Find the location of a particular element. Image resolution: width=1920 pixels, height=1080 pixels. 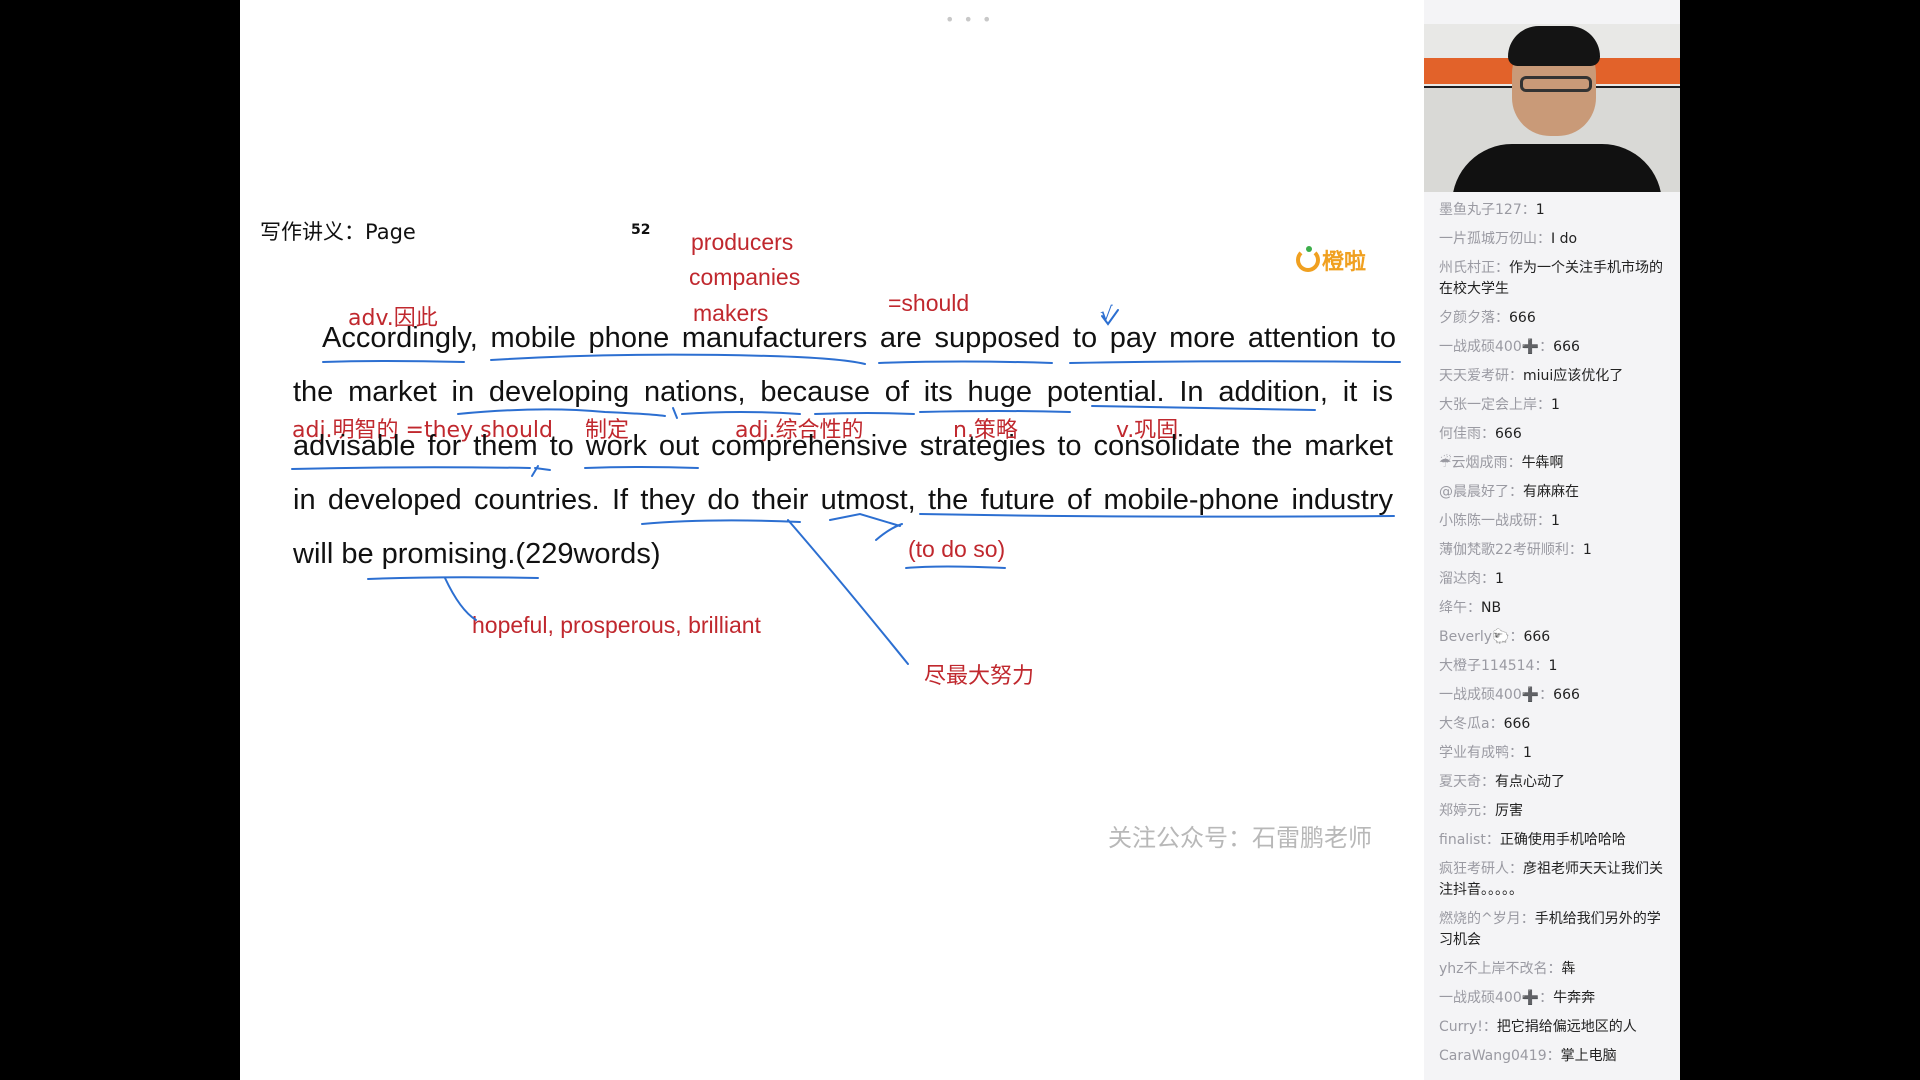

chat-nickname: 大橙子114514 is located at coordinates (1486, 666).